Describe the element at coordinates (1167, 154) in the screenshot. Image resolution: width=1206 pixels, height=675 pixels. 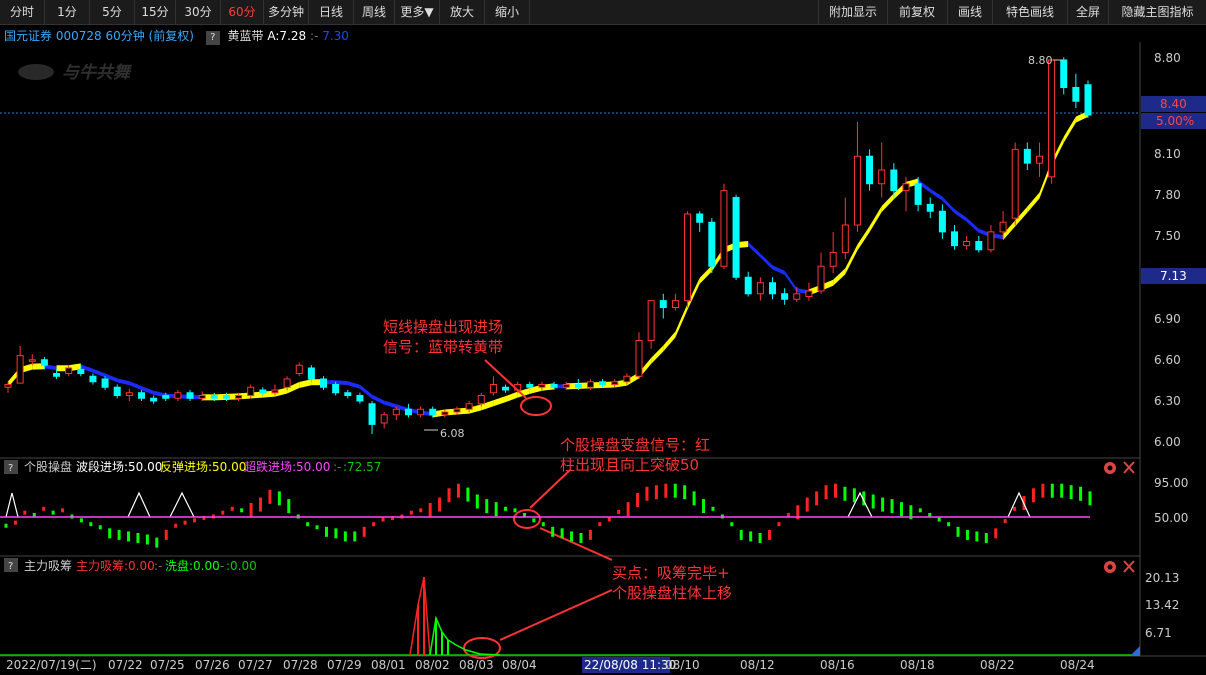
I see `axis-tick: 8.10` at that location.